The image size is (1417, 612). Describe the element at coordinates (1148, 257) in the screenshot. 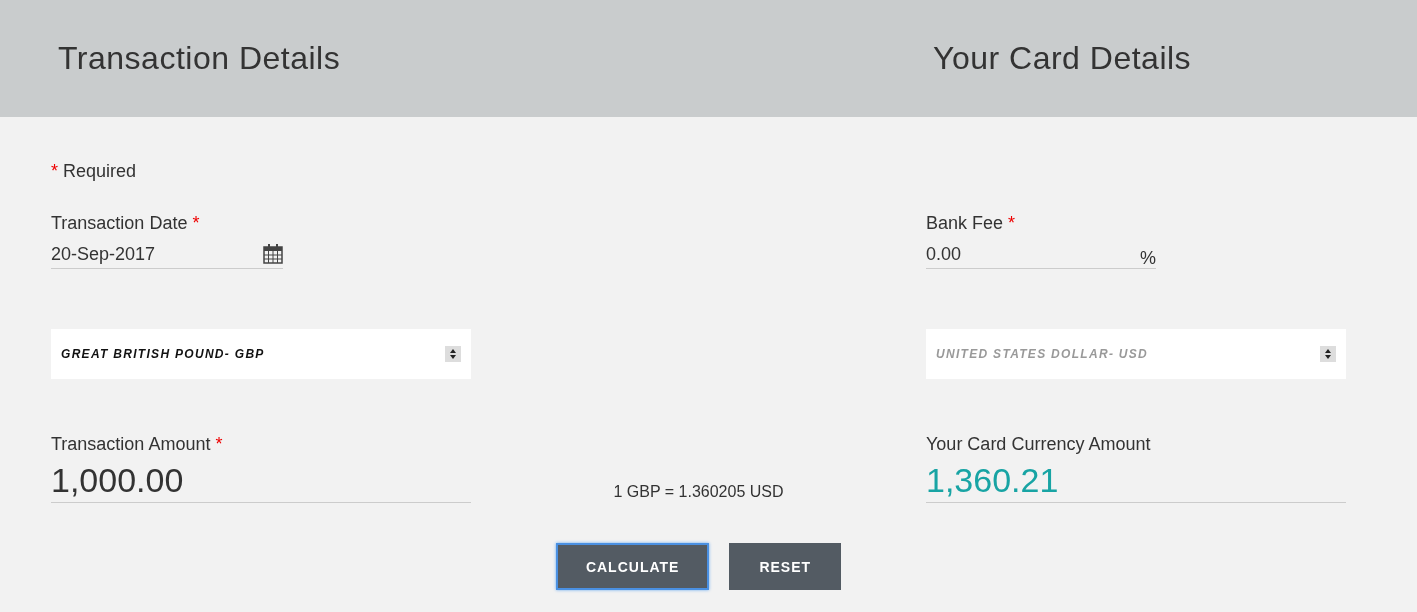

I see `percent-unit: %` at that location.